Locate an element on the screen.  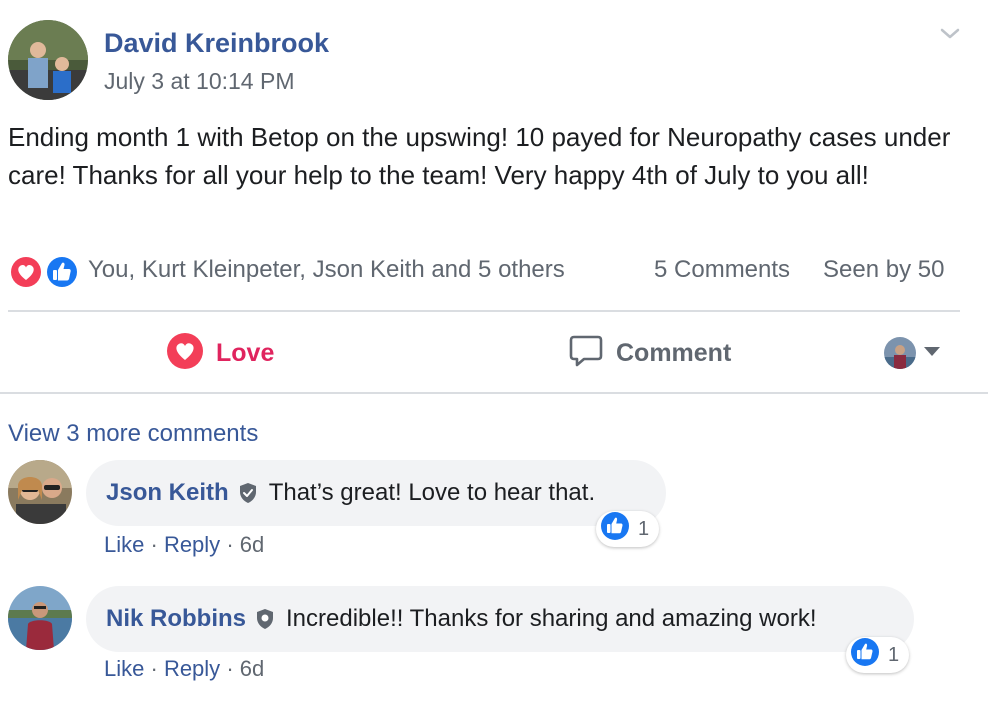
reaction-icons is located at coordinates (46, 272).